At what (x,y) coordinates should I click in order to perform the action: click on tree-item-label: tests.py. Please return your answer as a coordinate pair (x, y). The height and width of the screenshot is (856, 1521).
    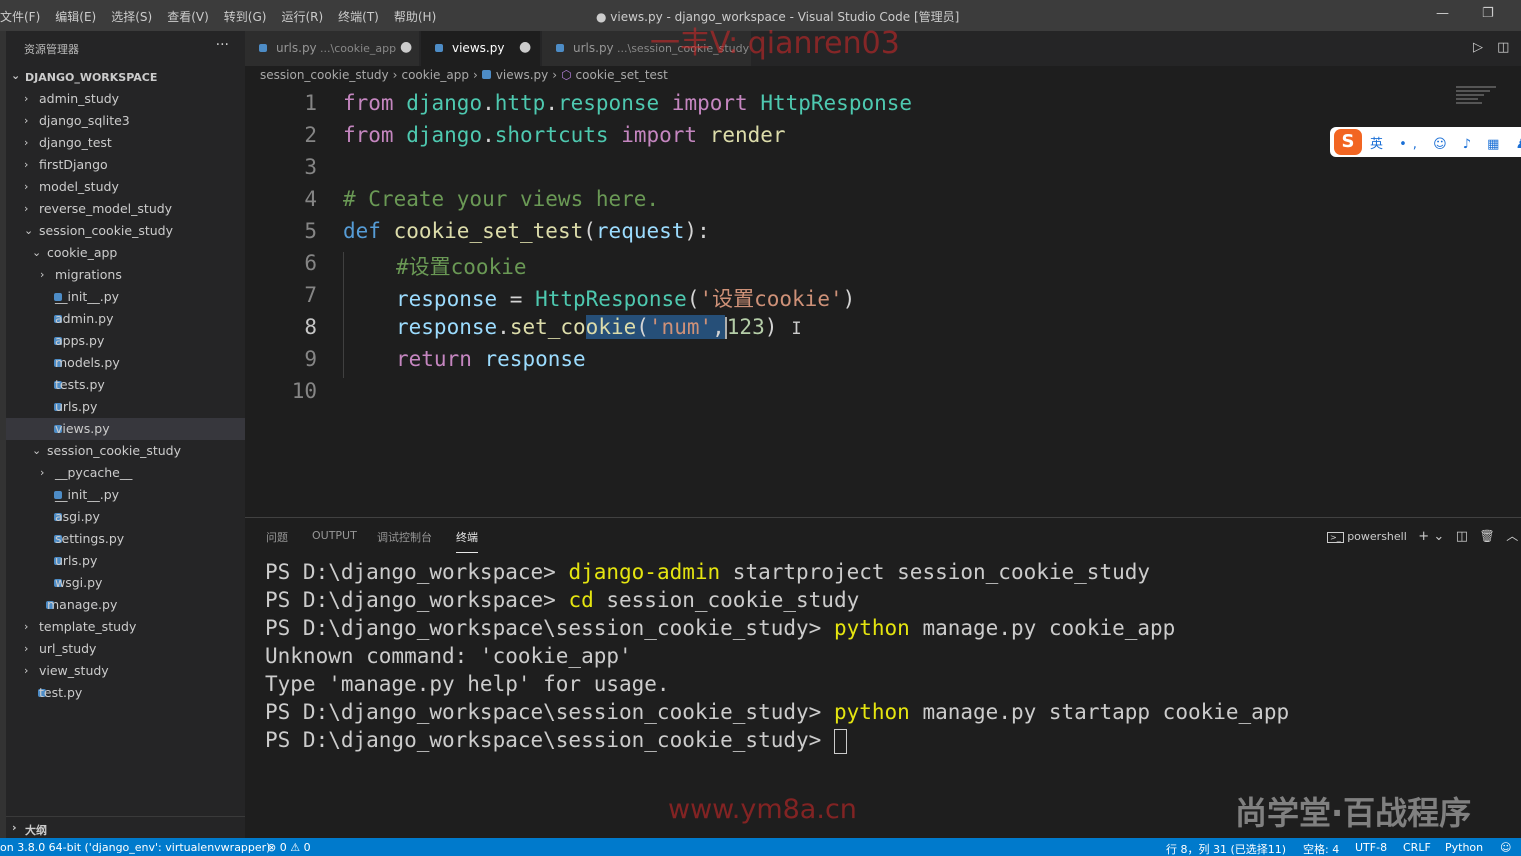
    Looking at the image, I should click on (80, 384).